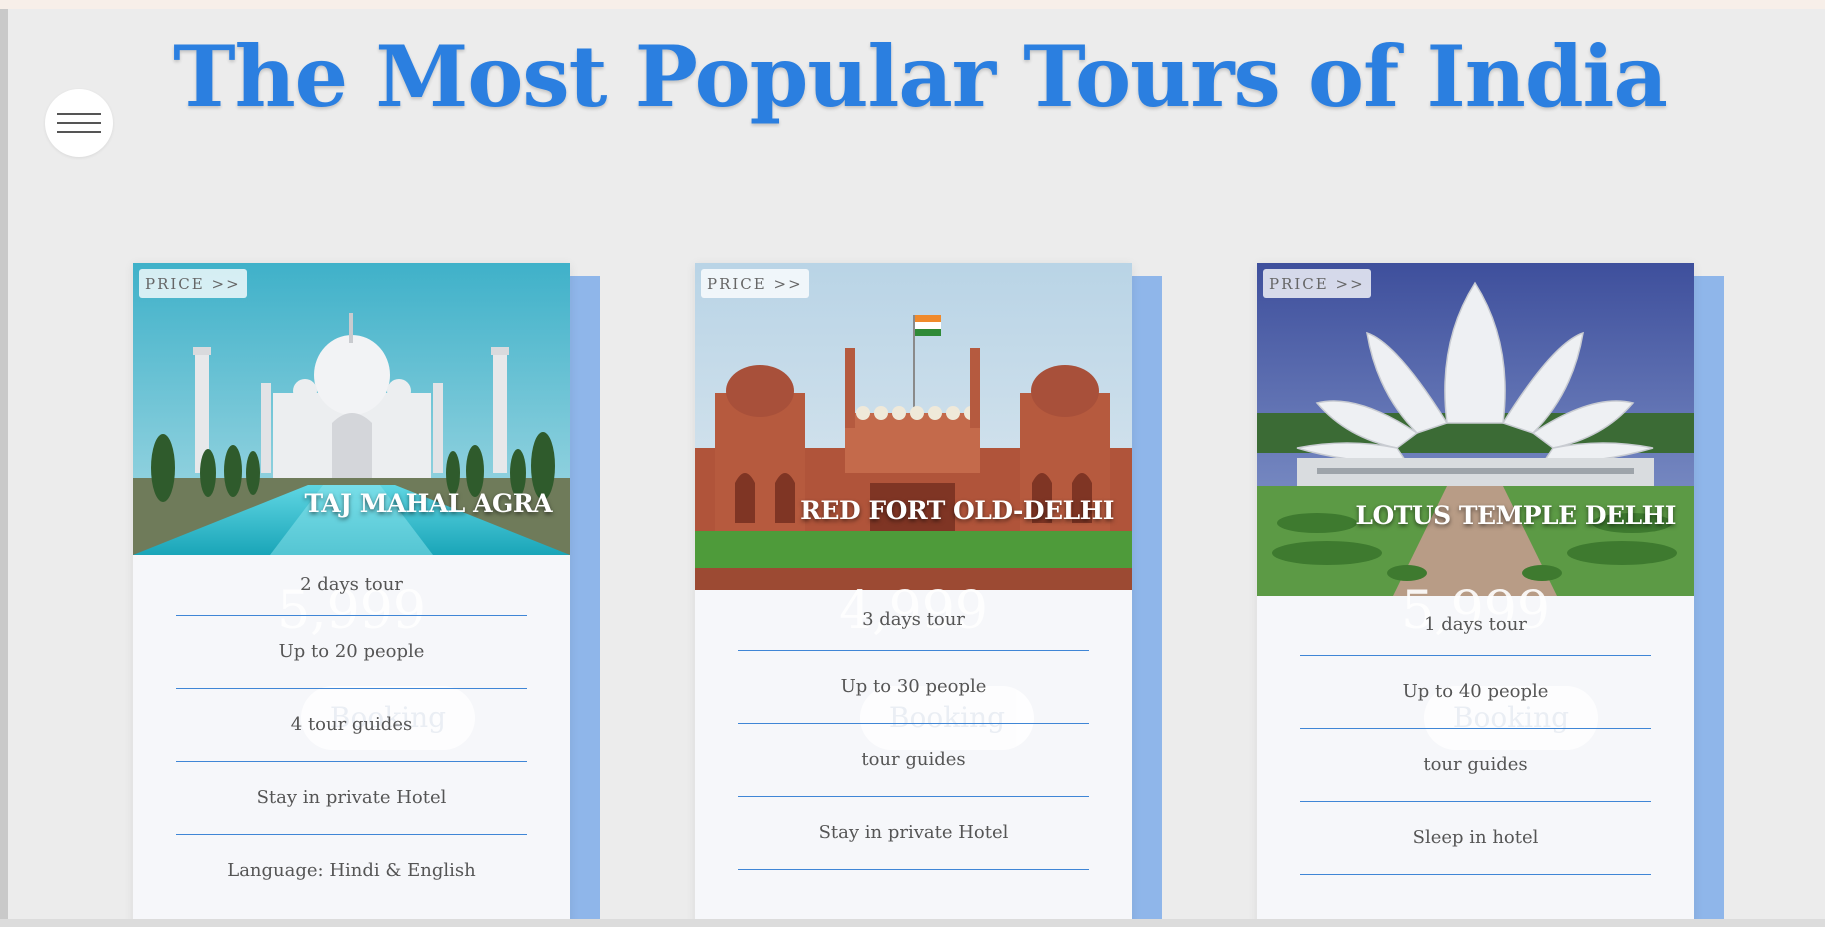 This screenshot has width=1825, height=927. What do you see at coordinates (1515, 515) in the screenshot?
I see `tour-name: LOTUS TEMPLE DELHI` at bounding box center [1515, 515].